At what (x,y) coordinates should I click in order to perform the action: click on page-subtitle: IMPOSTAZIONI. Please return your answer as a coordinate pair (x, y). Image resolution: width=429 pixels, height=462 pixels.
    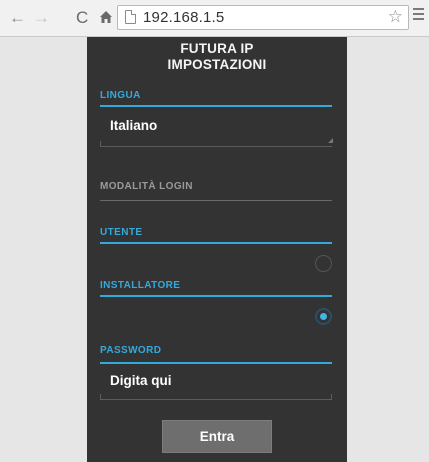
    Looking at the image, I should click on (217, 64).